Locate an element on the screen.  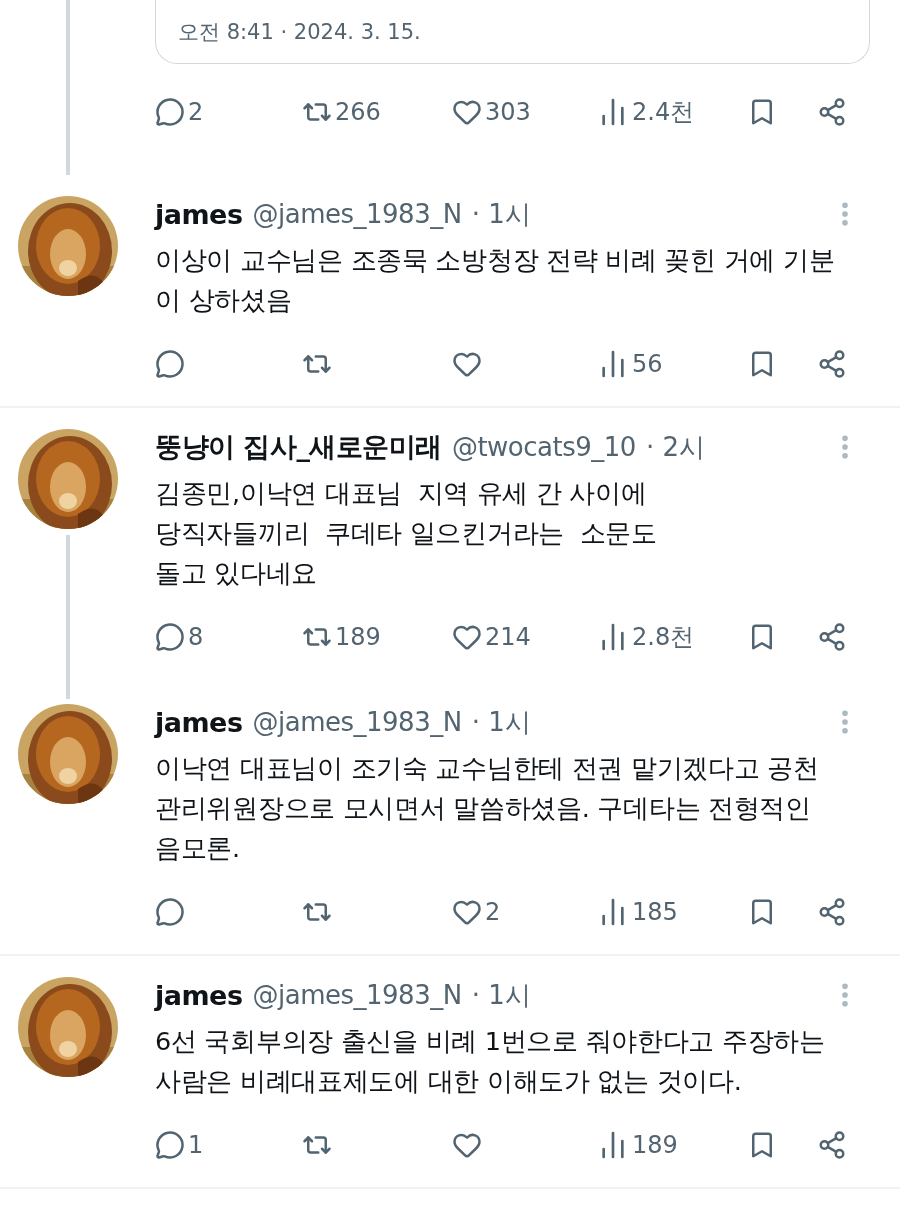
action-count: 303 is located at coordinates (508, 112).